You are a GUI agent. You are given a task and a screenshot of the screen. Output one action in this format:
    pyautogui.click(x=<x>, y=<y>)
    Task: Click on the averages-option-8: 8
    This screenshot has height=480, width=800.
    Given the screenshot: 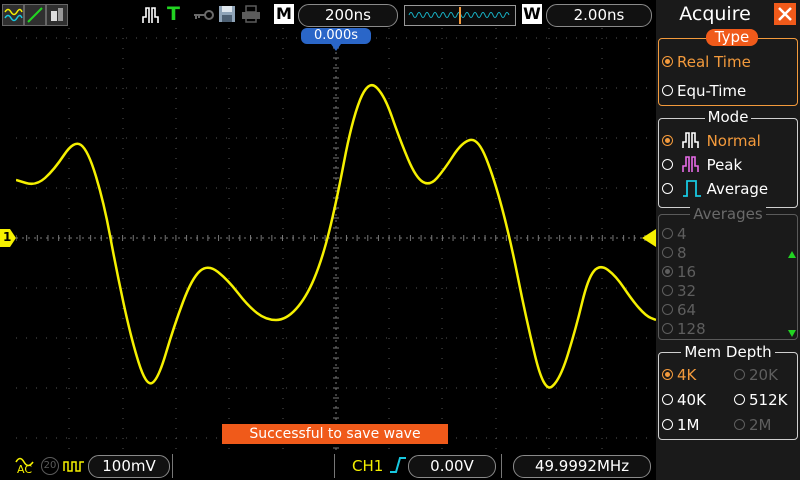 What is the action you would take?
    pyautogui.click(x=674, y=253)
    